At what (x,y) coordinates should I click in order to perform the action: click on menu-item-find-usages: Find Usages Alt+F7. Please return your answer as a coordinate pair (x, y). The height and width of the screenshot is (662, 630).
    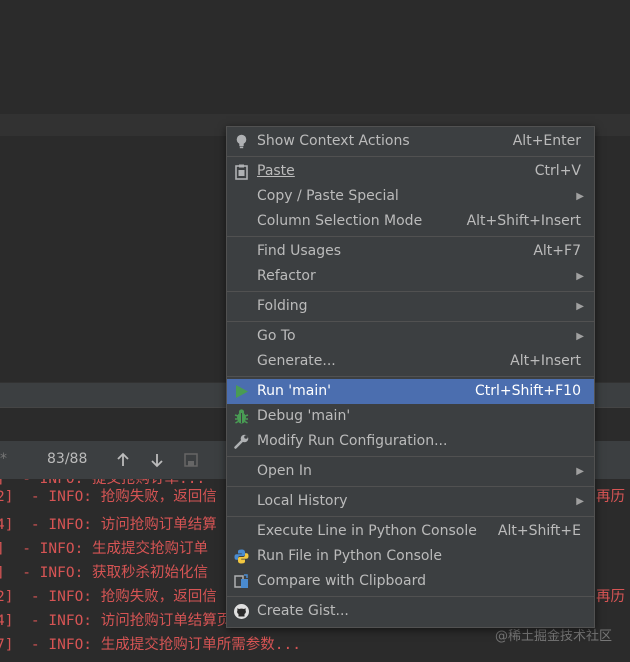
    Looking at the image, I should click on (410, 251).